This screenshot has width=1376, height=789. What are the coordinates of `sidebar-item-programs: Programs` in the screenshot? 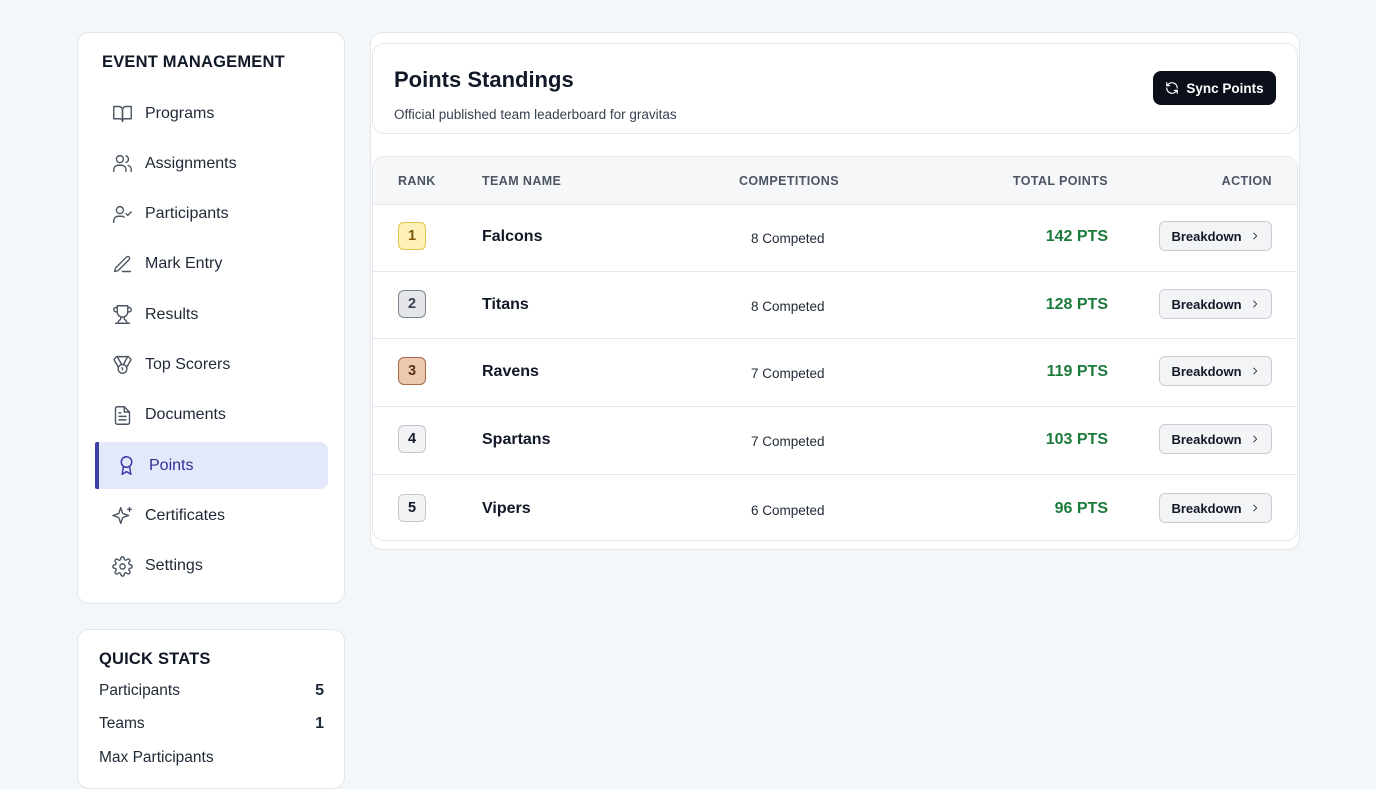 It's located at (211, 113).